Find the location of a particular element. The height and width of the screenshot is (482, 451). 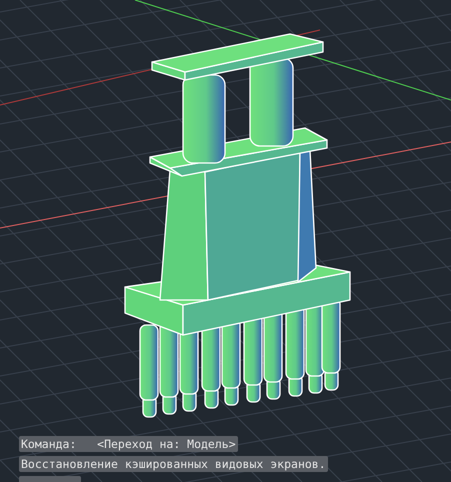

command-line-text: Команда: <Переход на: Модель> is located at coordinates (128, 444).